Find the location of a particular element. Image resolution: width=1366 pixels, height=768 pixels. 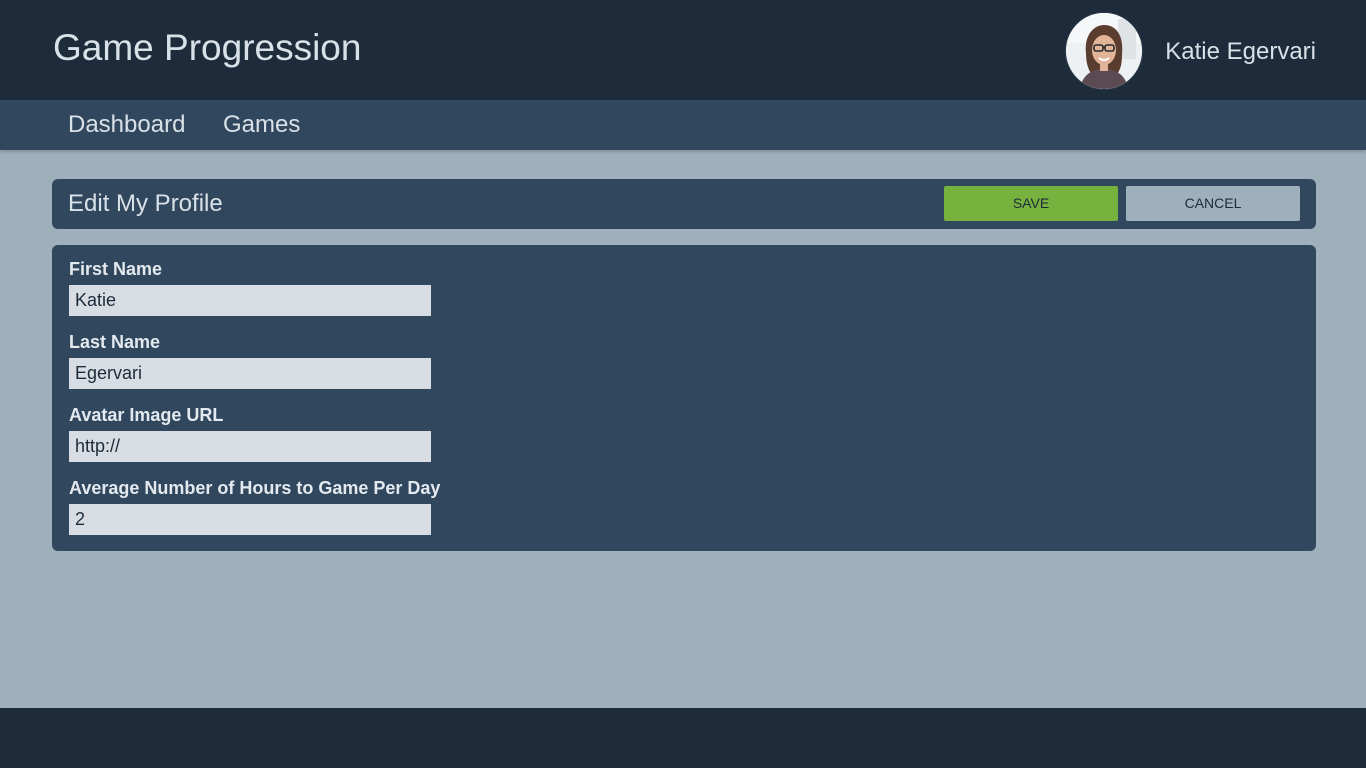

page-title: Edit My Profile is located at coordinates (145, 203).